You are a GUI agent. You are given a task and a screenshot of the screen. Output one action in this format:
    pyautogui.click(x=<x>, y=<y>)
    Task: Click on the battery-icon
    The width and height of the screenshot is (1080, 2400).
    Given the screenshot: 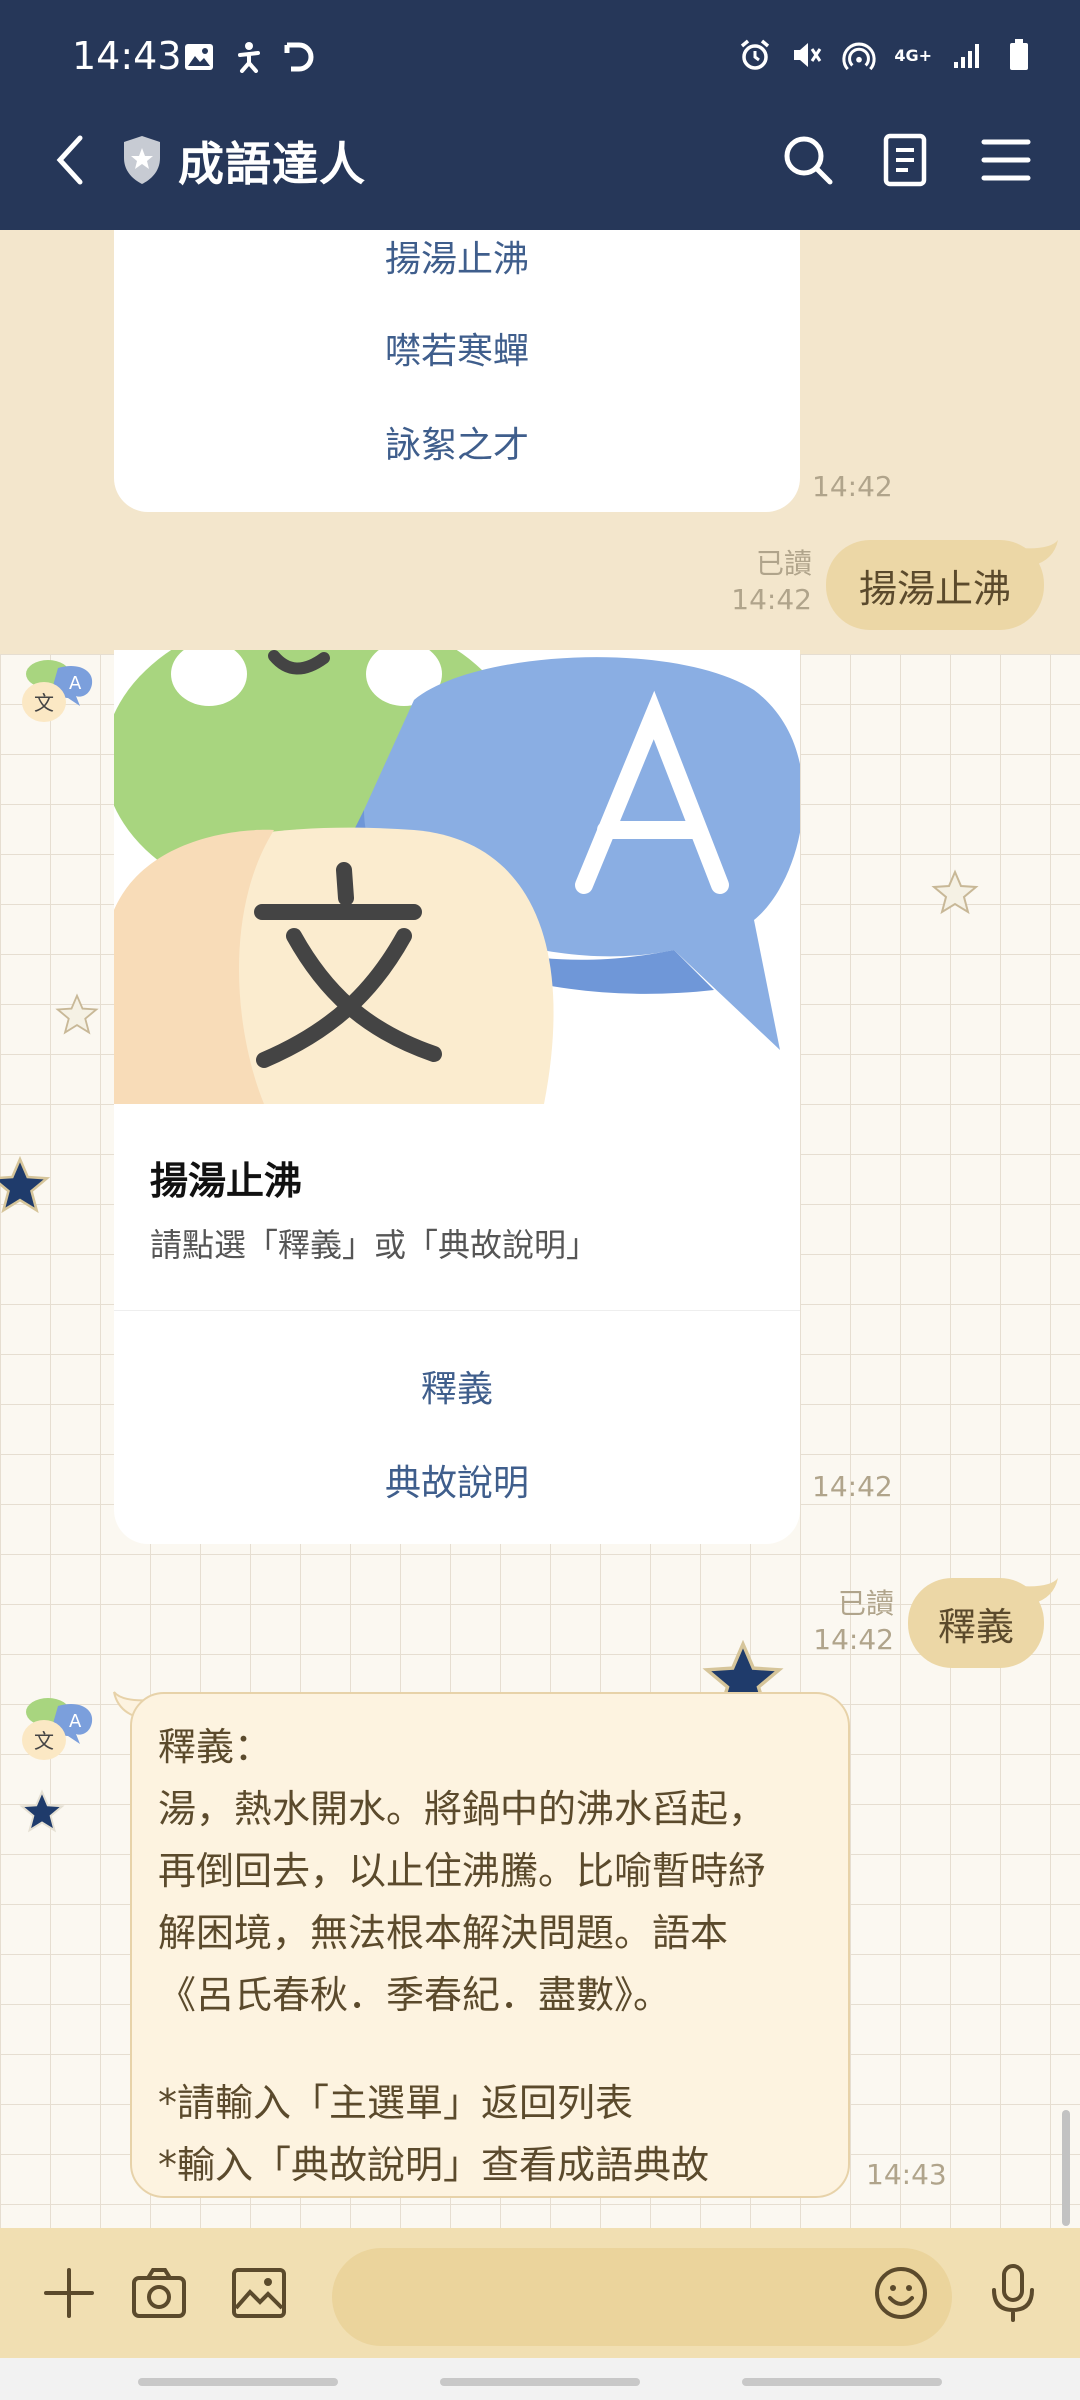 What is the action you would take?
    pyautogui.click(x=1019, y=55)
    